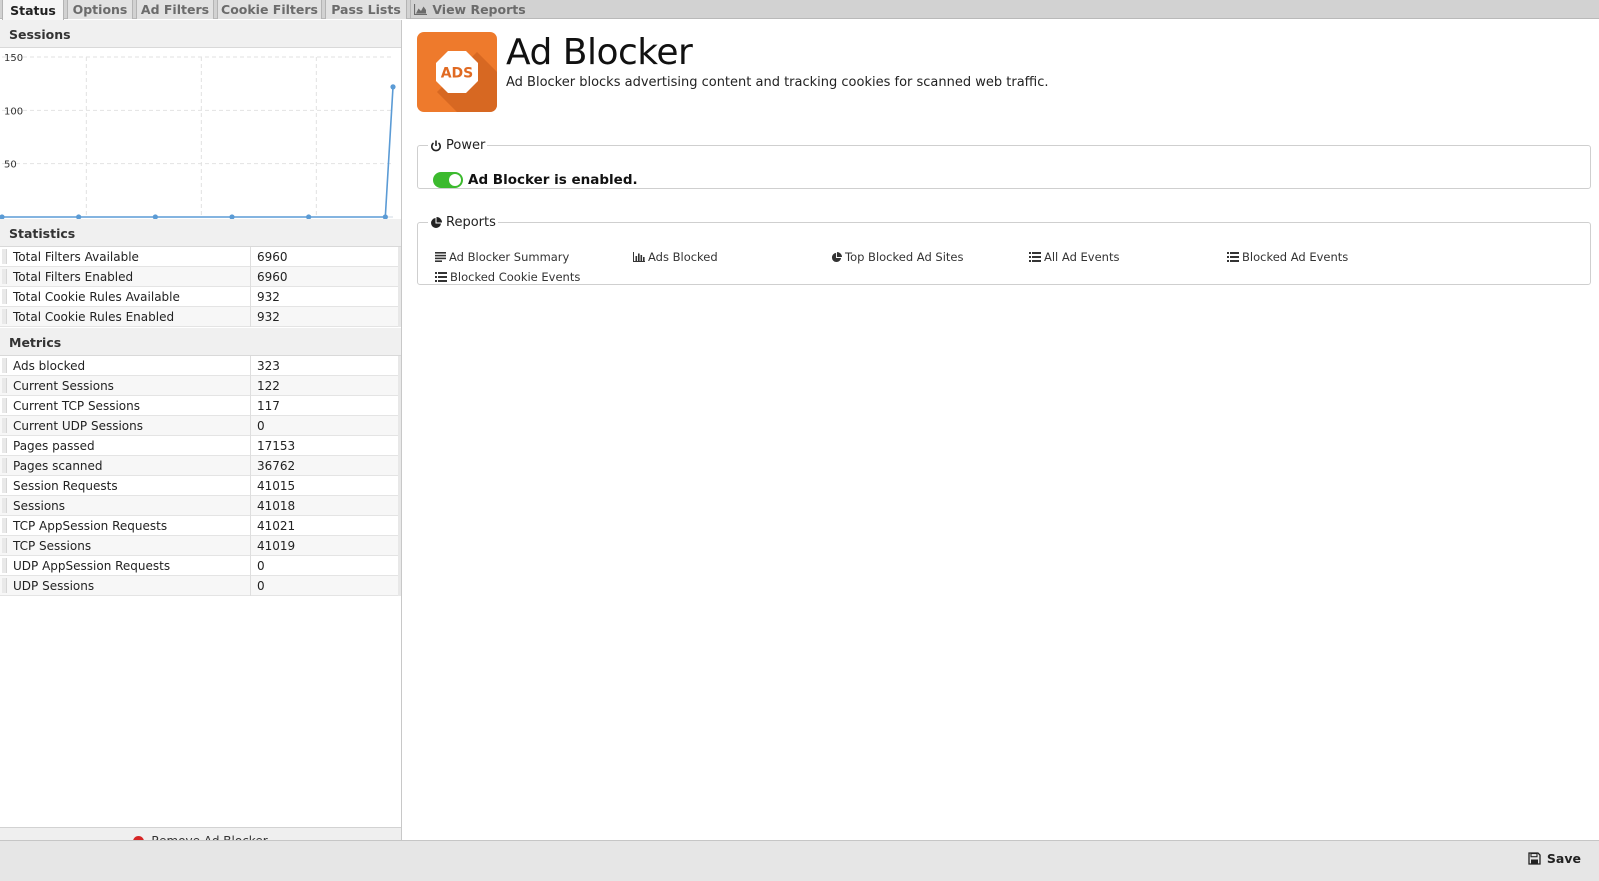 This screenshot has height=881, width=1599. What do you see at coordinates (393, 87) in the screenshot?
I see `data-point` at bounding box center [393, 87].